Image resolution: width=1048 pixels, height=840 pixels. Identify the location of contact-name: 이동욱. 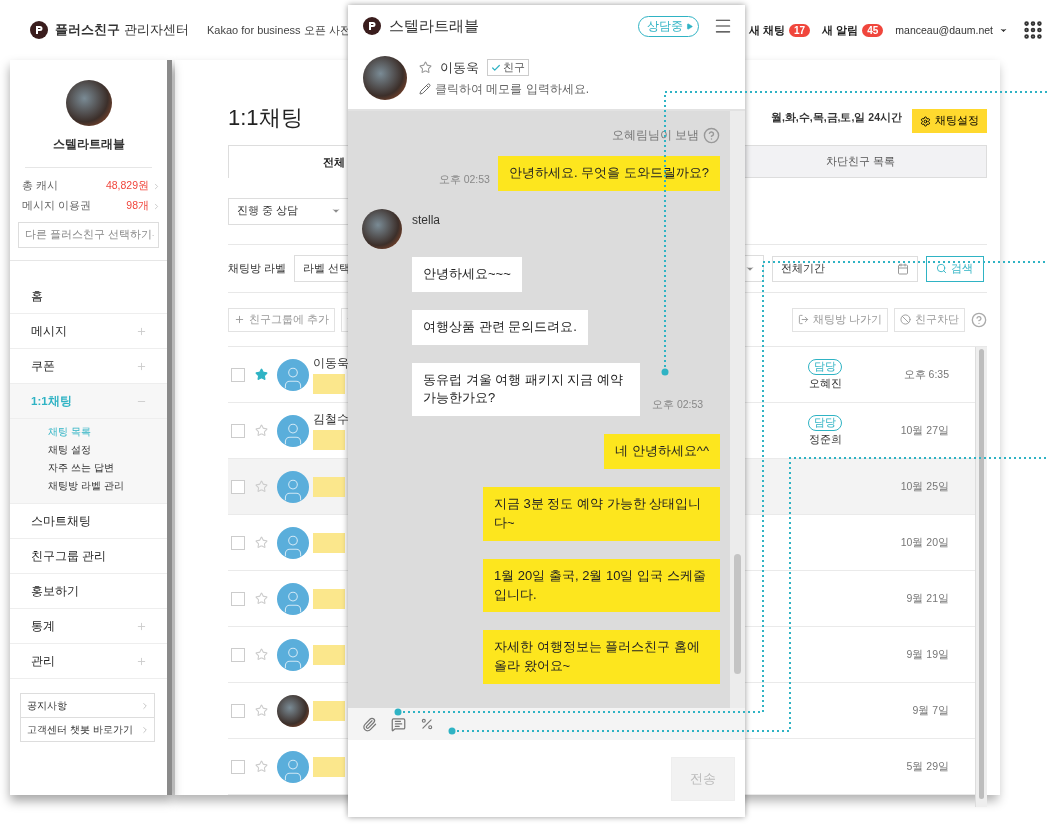
(331, 363).